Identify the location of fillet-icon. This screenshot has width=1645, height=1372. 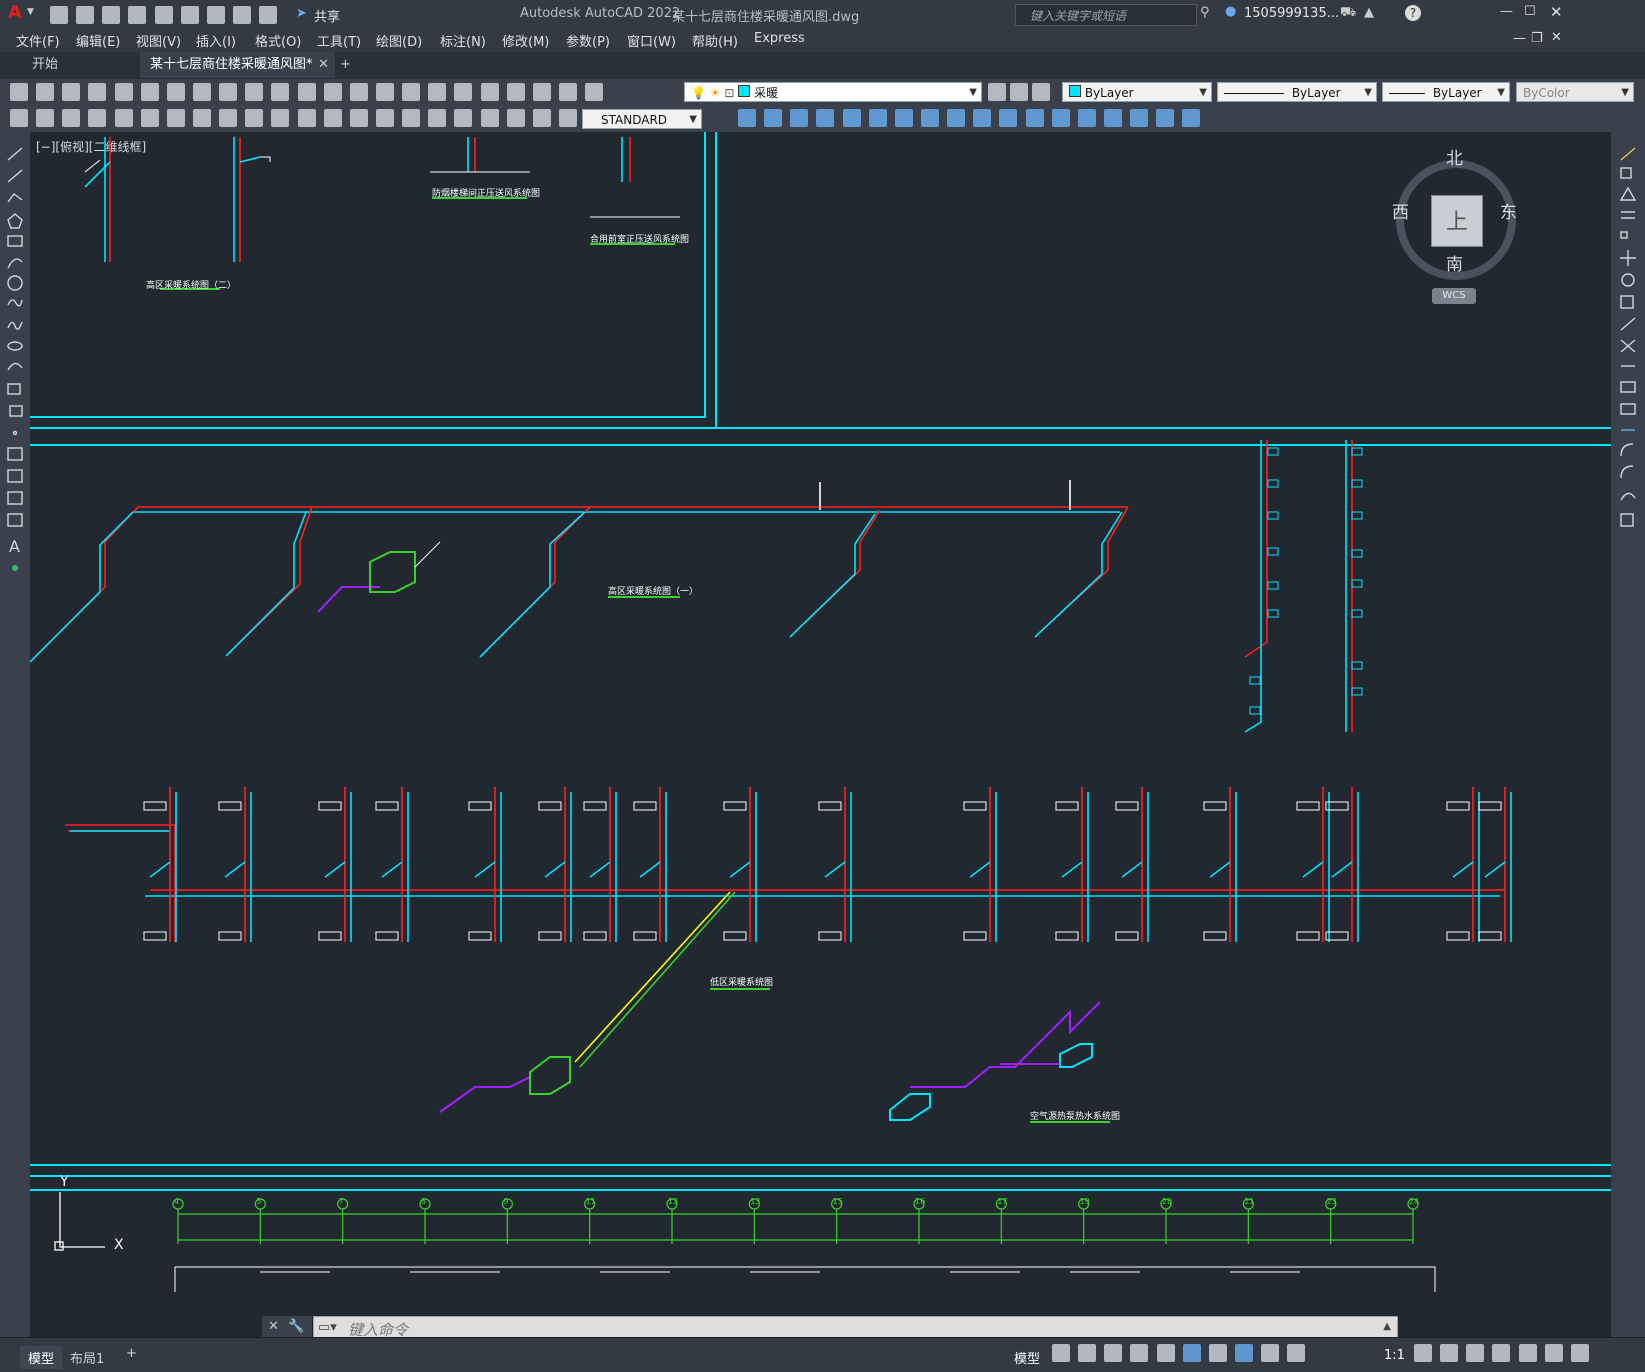
(1627, 472).